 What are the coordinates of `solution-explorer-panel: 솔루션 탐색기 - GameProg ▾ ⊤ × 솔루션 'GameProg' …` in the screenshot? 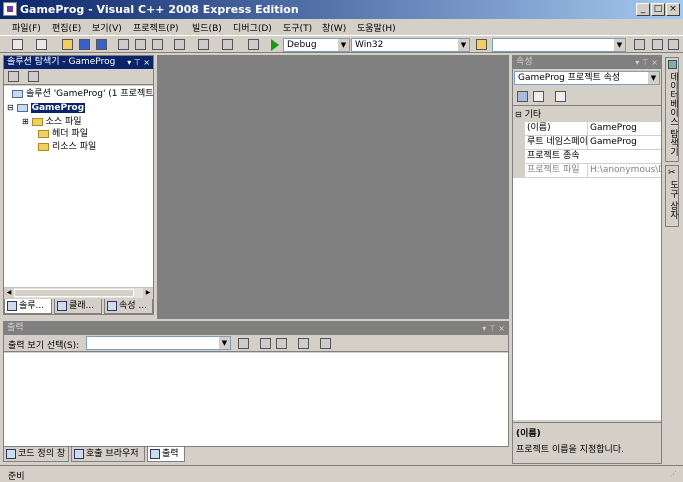 It's located at (78, 185).